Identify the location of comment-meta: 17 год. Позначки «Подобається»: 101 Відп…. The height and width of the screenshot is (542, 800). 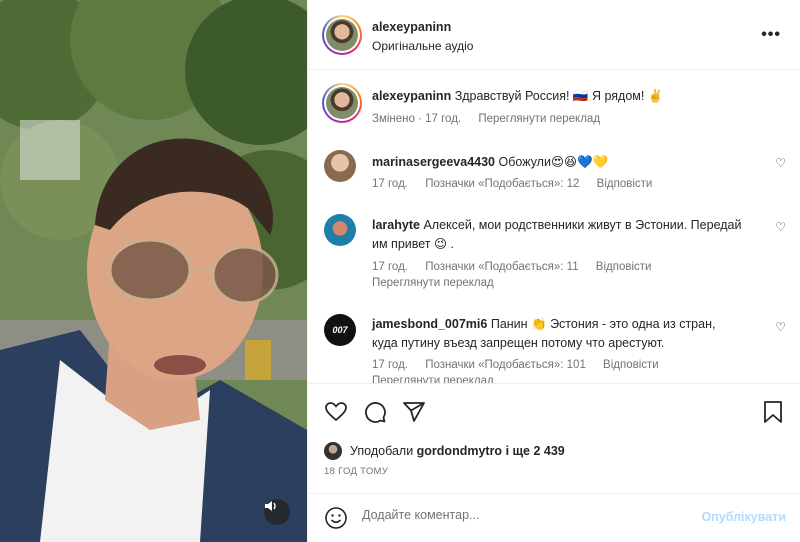
(522, 365).